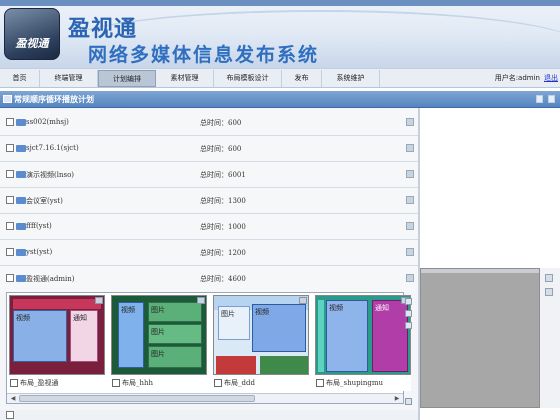 The height and width of the screenshot is (420, 560). Describe the element at coordinates (223, 253) in the screenshot. I see `plan-total-time: 总时间：1200` at that location.